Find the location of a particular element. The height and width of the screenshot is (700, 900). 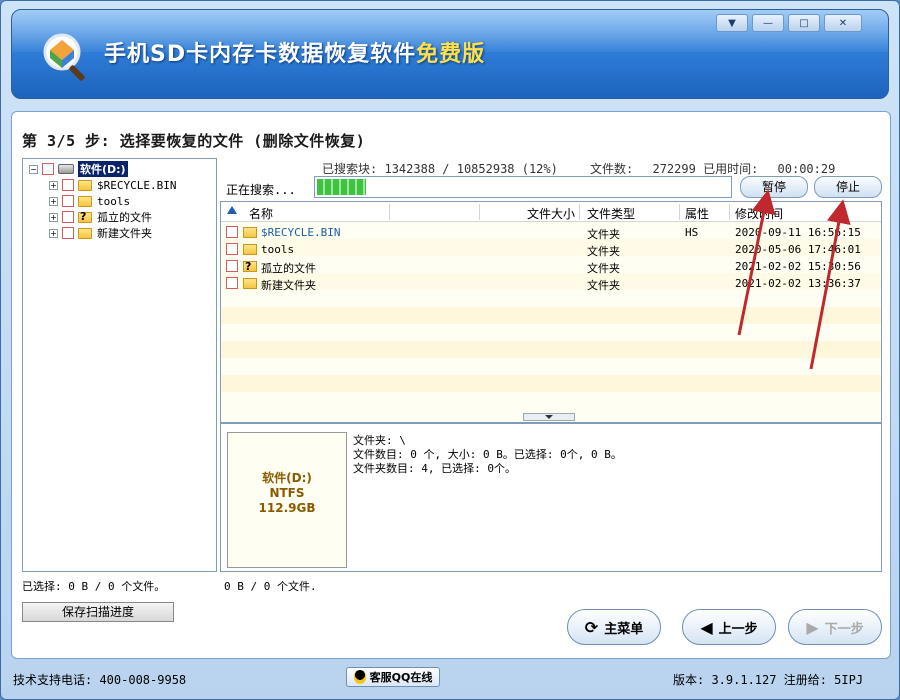

tree-item: + tools is located at coordinates (89, 201).